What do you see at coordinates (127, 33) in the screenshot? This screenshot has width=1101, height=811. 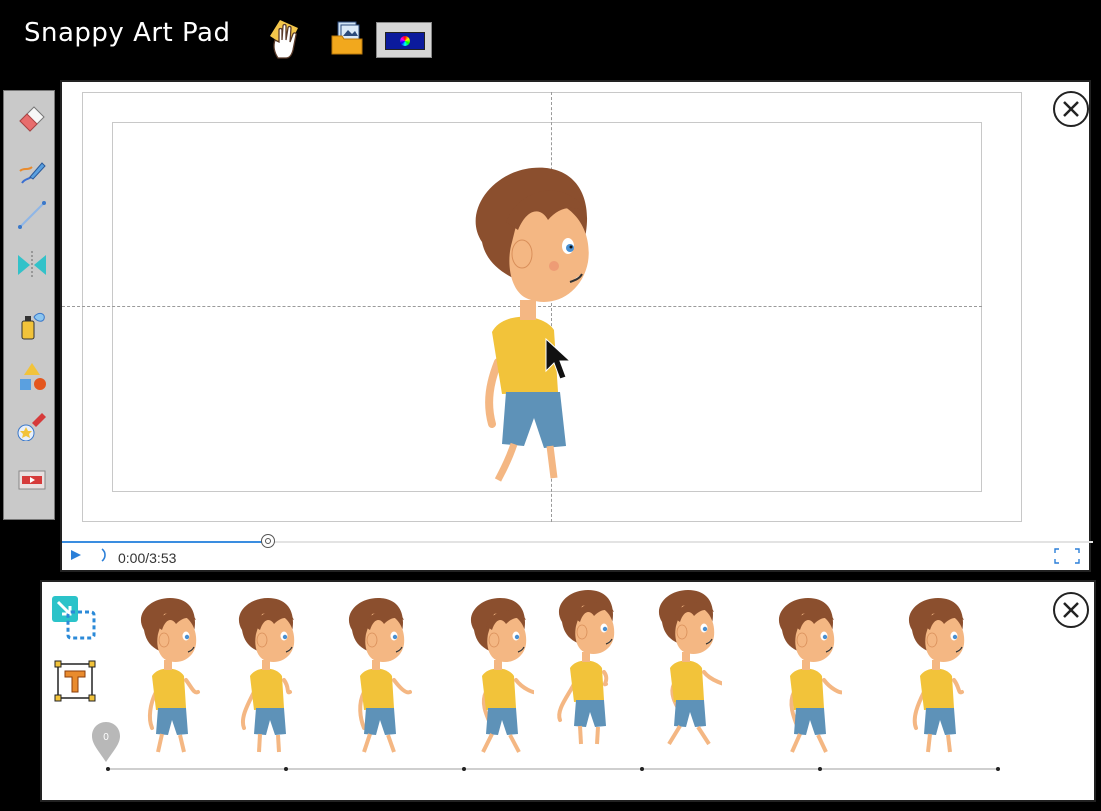 I see `app-title: Snappy Art Pad` at bounding box center [127, 33].